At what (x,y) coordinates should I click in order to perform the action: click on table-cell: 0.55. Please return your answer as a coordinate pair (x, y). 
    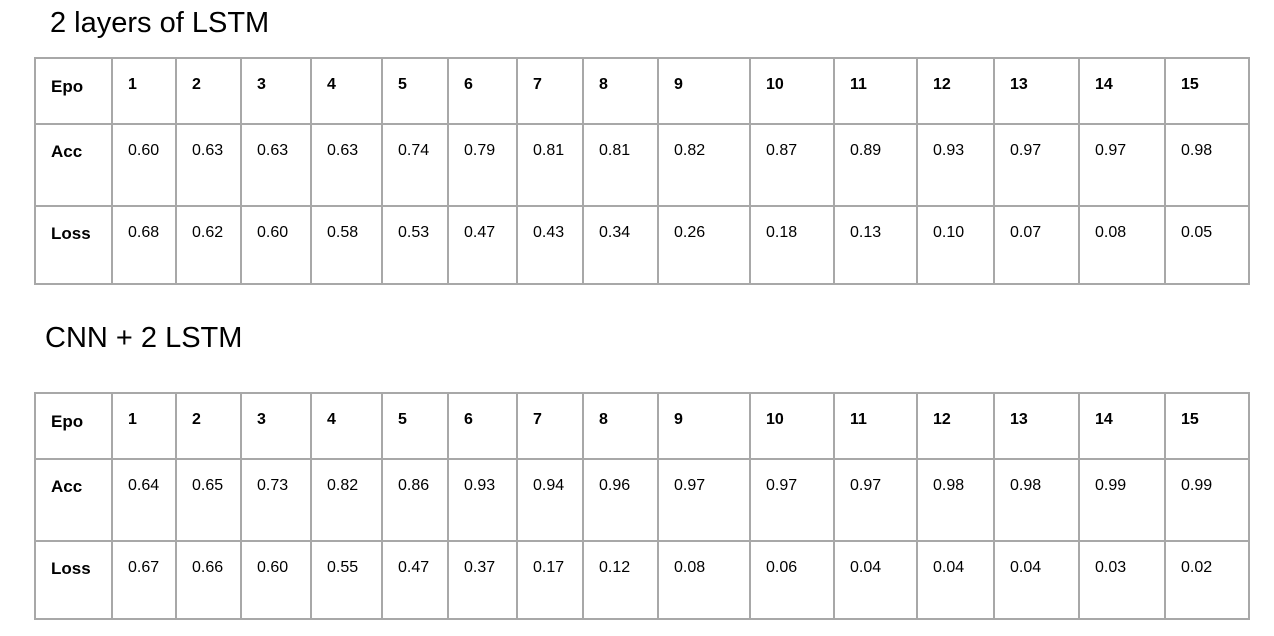
    Looking at the image, I should click on (346, 580).